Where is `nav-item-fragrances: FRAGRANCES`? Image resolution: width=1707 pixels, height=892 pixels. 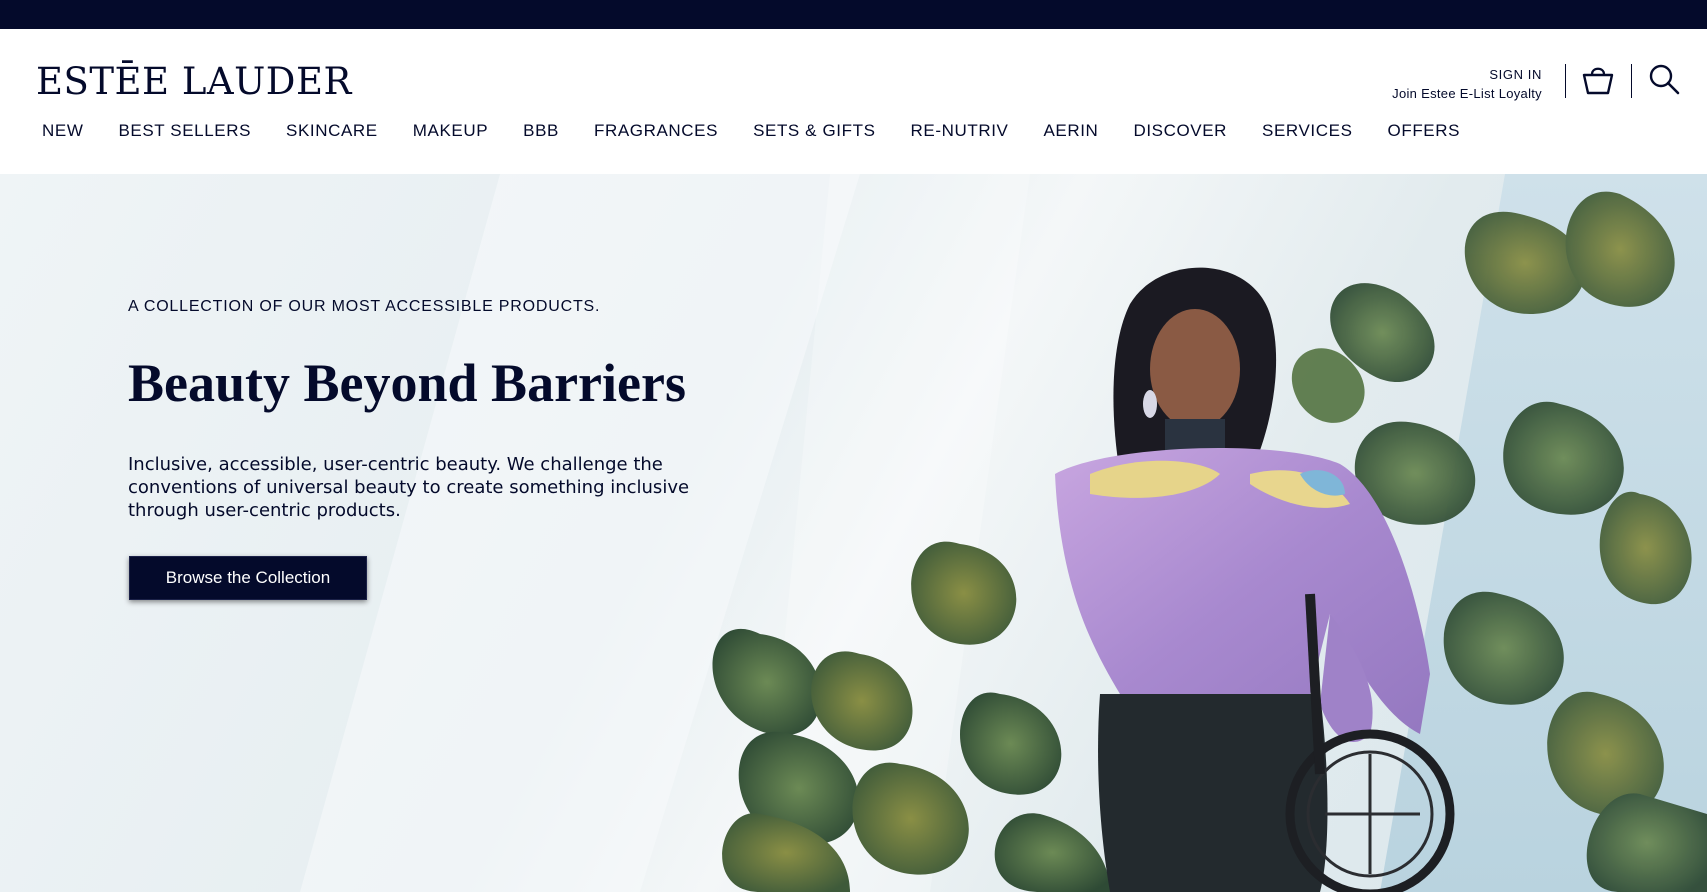
nav-item-fragrances: FRAGRANCES is located at coordinates (656, 131).